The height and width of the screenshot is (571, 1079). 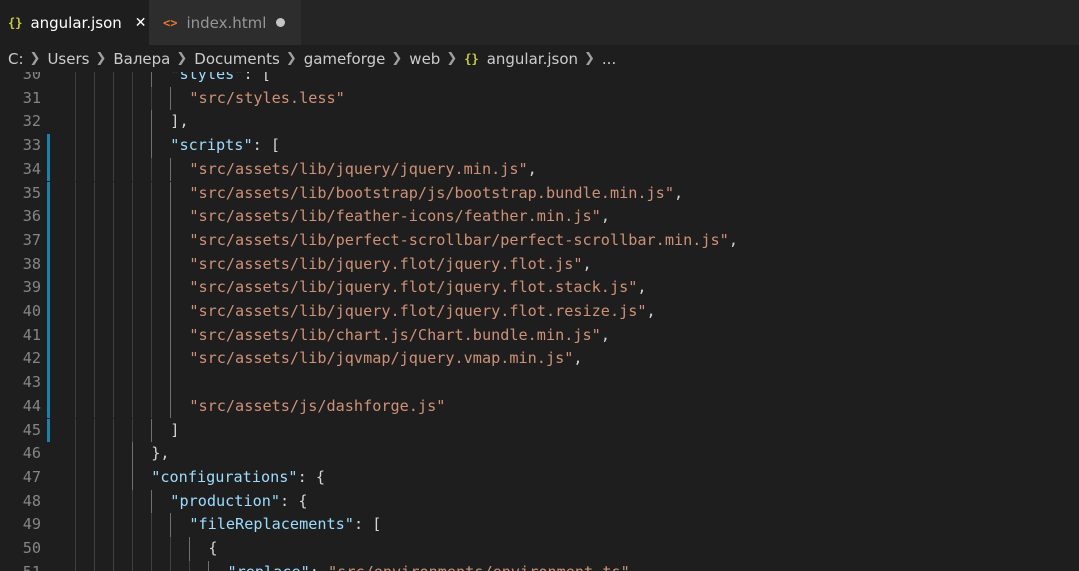 I want to click on unsaved-dot-icon, so click(x=281, y=22).